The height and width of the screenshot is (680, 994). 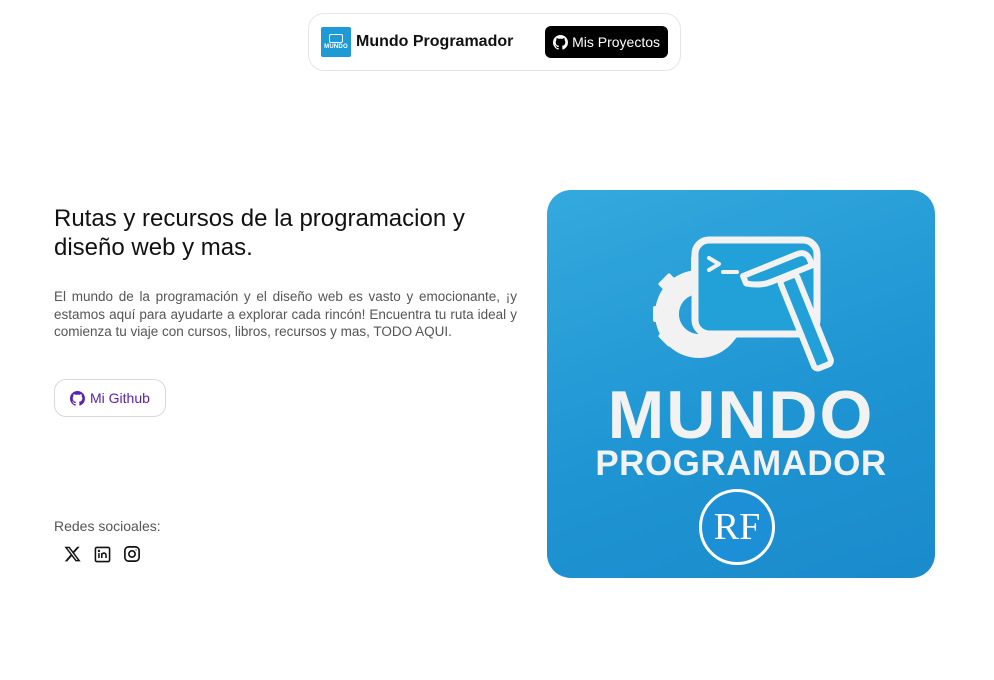 I want to click on projects-button: Mis Proyectos, so click(x=606, y=42).